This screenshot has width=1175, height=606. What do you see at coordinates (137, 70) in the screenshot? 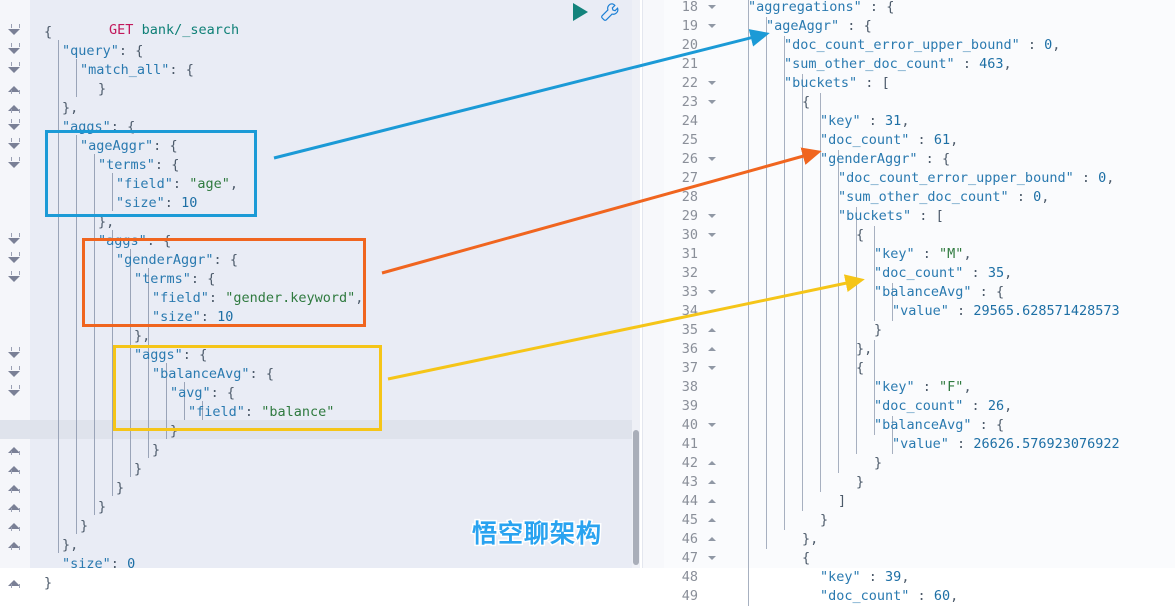
I see `request-code-line: "match_all": {` at bounding box center [137, 70].